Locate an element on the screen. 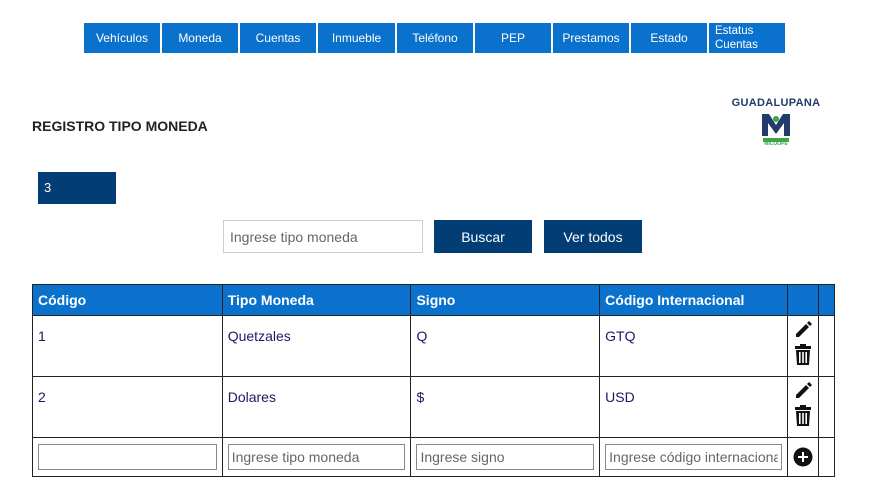 The height and width of the screenshot is (502, 869). new-cell-internacional is located at coordinates (693, 457).